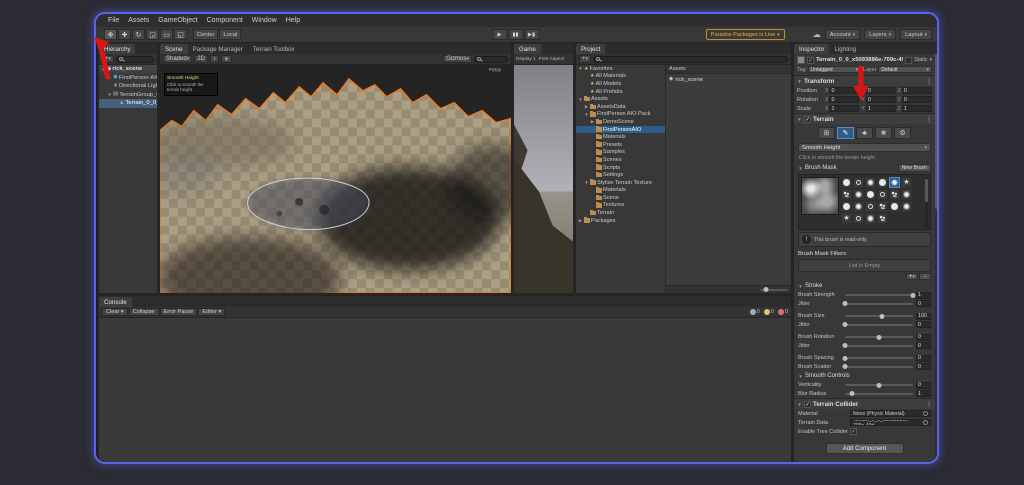 Image resolution: width=1024 pixels, height=485 pixels. Describe the element at coordinates (728, 80) in the screenshot. I see `asset-item: ◆ rick_scene` at that location.